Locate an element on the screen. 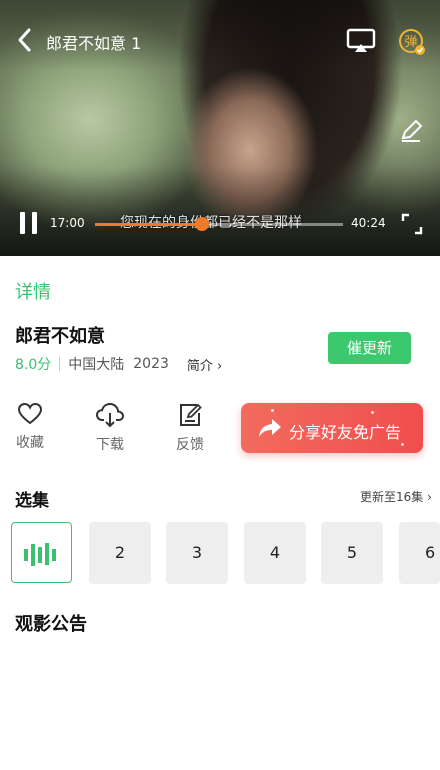  download-label: 下载 is located at coordinates (110, 445).